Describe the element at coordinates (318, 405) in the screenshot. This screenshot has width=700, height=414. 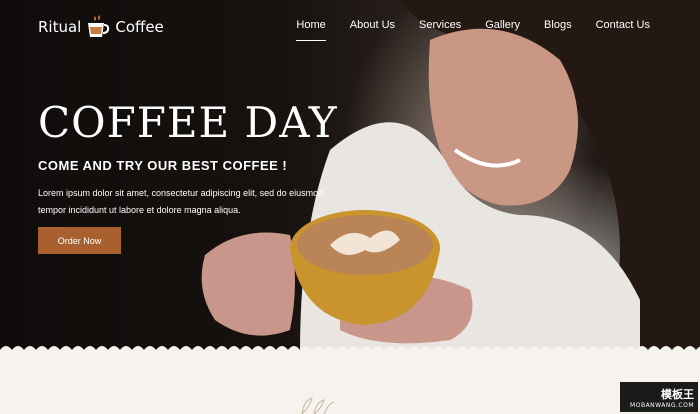
I see `coffee-leaf-icon` at that location.